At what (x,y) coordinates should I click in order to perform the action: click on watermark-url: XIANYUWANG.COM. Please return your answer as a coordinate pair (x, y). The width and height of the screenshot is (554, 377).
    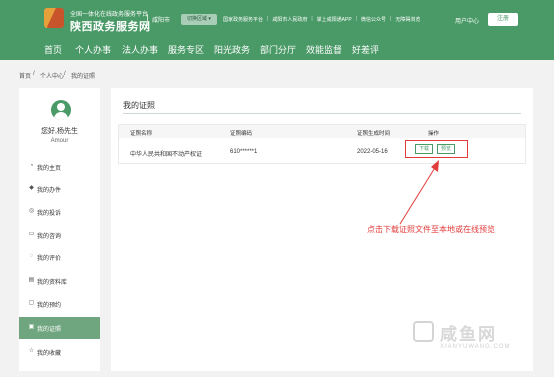
    Looking at the image, I should click on (475, 347).